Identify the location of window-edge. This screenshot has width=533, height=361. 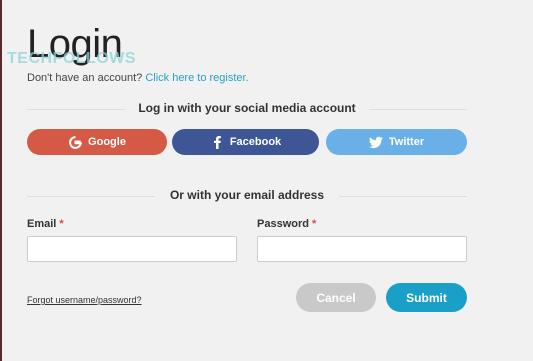
(1, 180).